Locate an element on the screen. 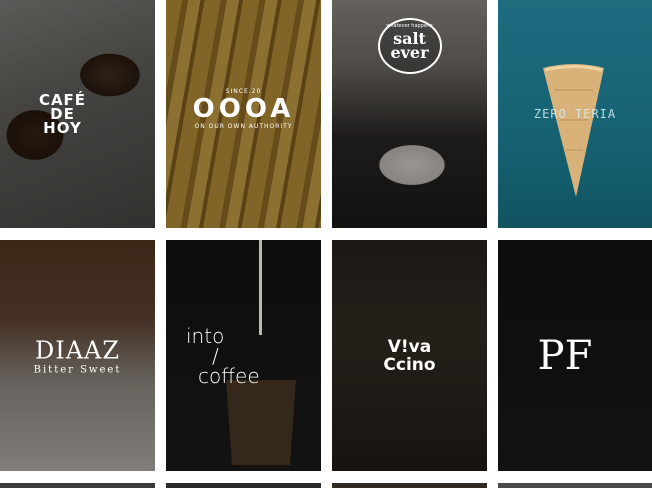  logo-line: coffee is located at coordinates (229, 375).